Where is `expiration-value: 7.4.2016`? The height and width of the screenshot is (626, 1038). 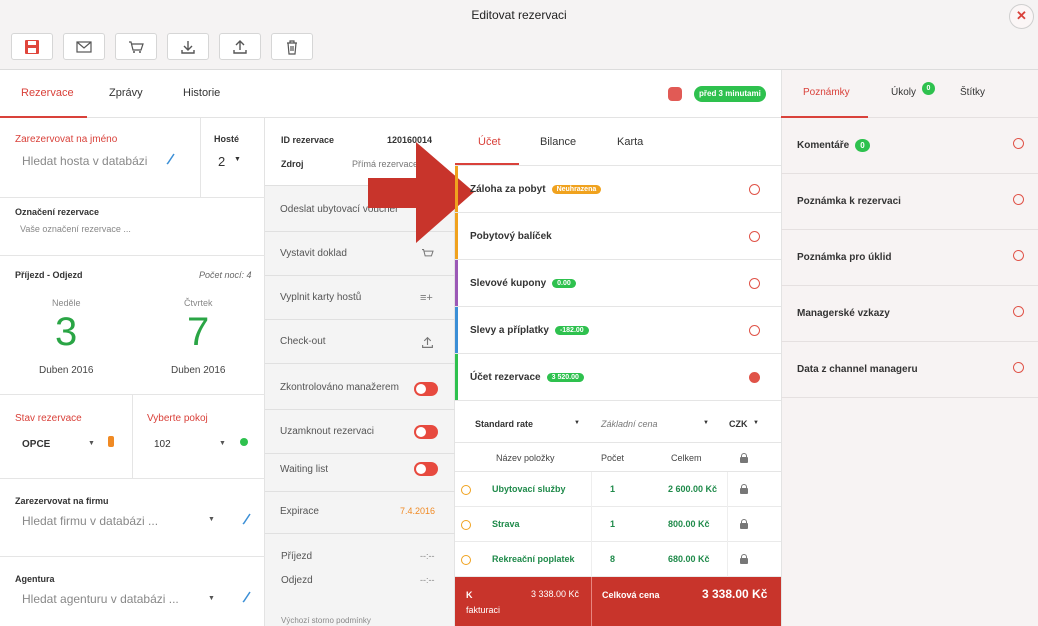
expiration-value: 7.4.2016 is located at coordinates (417, 511).